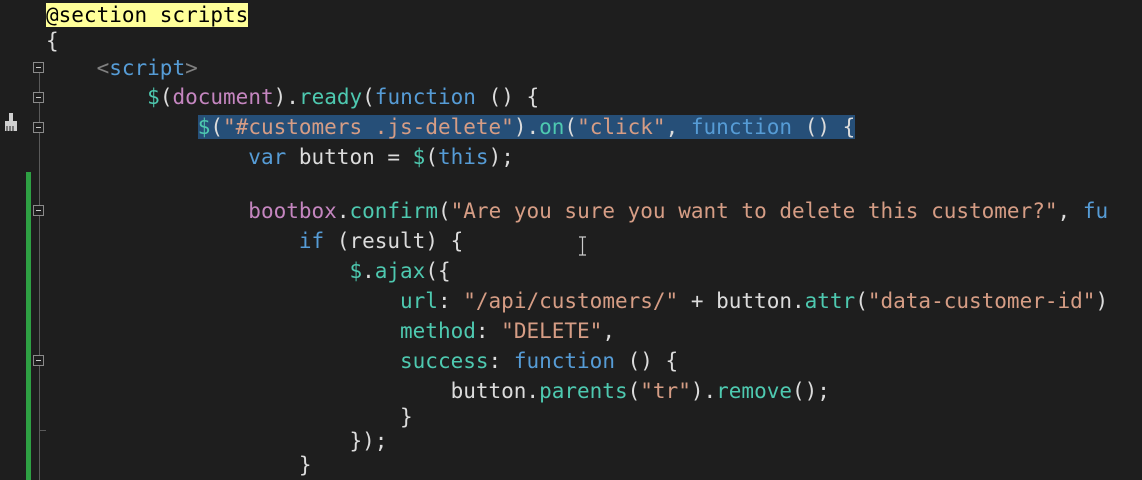  What do you see at coordinates (179, 465) in the screenshot?
I see `code-line: }` at bounding box center [179, 465].